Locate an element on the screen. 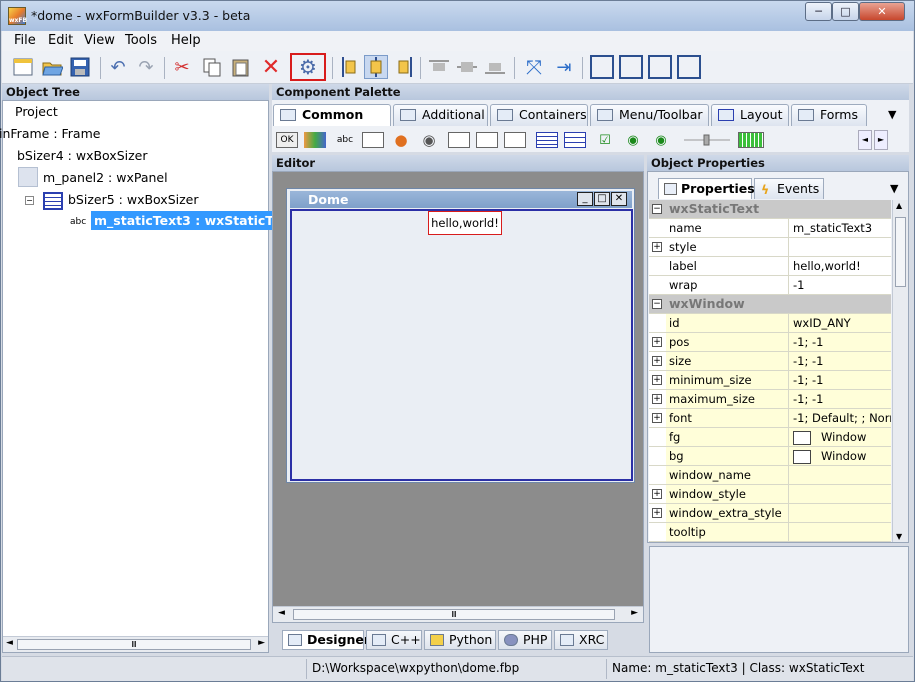 The width and height of the screenshot is (915, 682). minimize-button: ─ is located at coordinates (818, 11).